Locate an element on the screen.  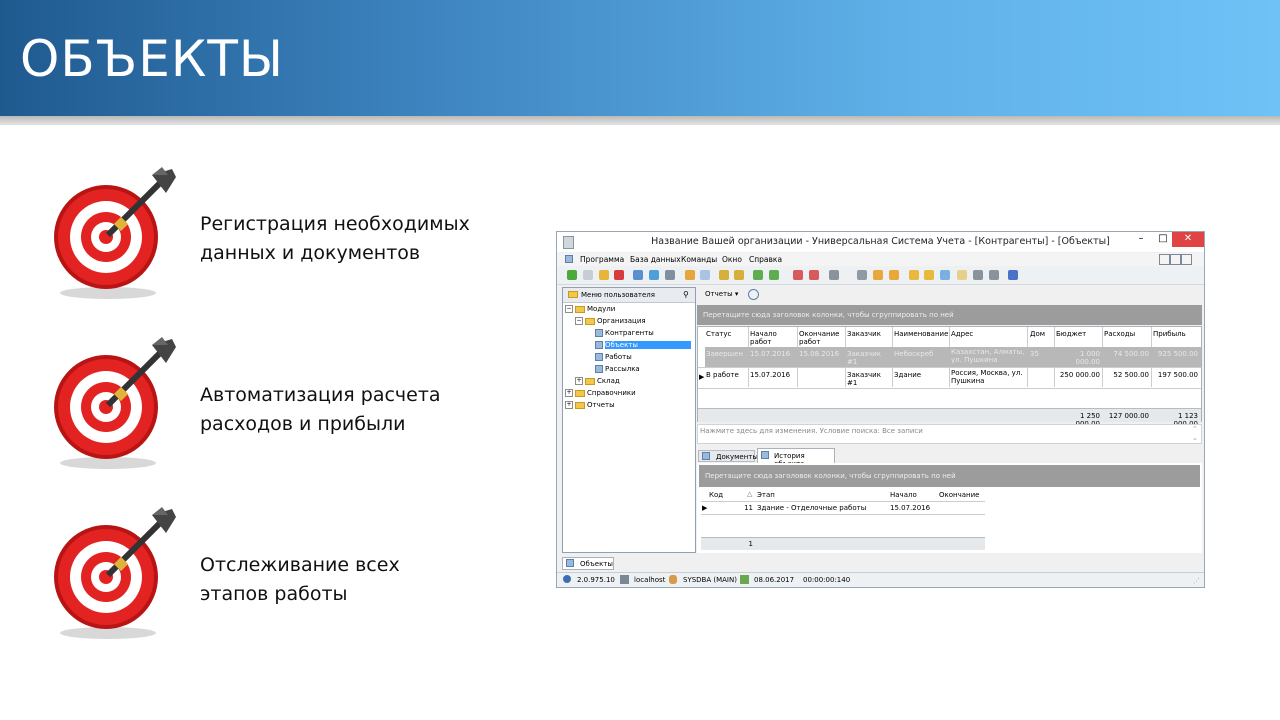
column-header: Наименование is located at coordinates (921, 334).